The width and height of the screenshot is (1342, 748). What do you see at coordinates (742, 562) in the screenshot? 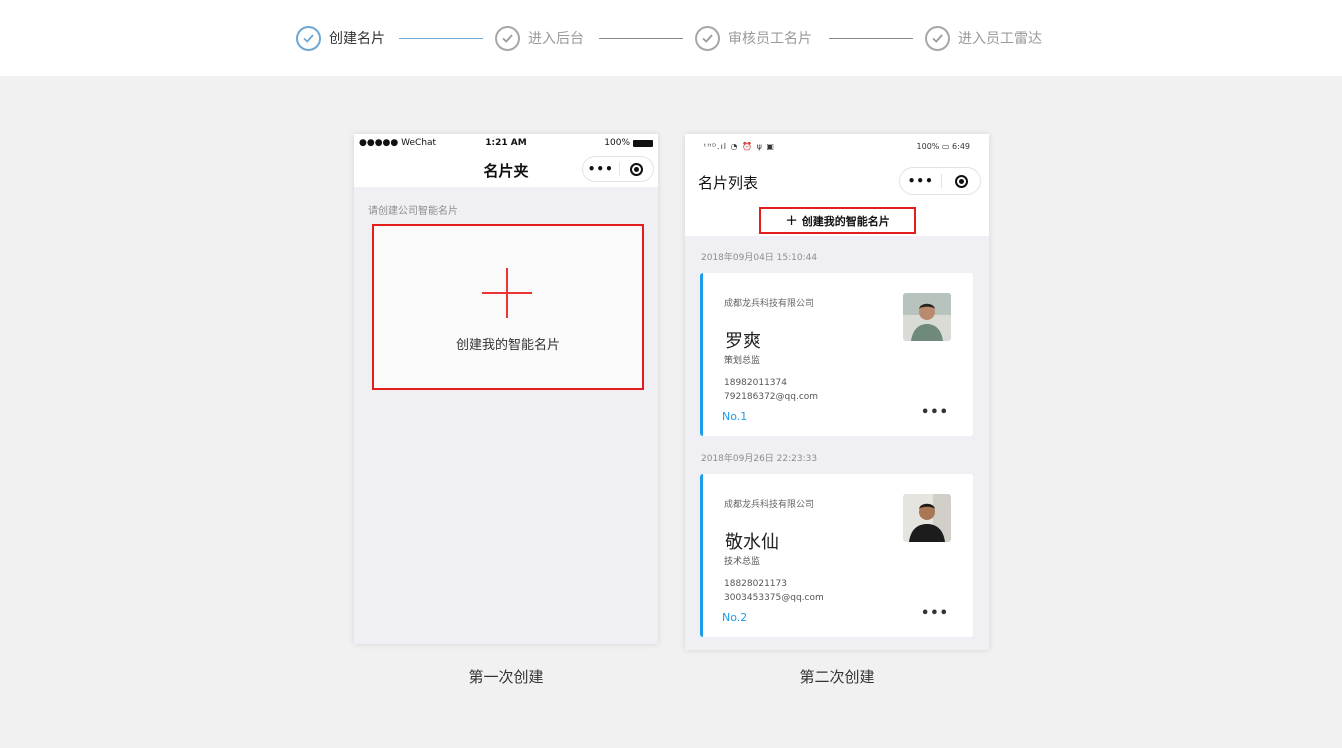
I see `card-role: 技术总监` at bounding box center [742, 562].